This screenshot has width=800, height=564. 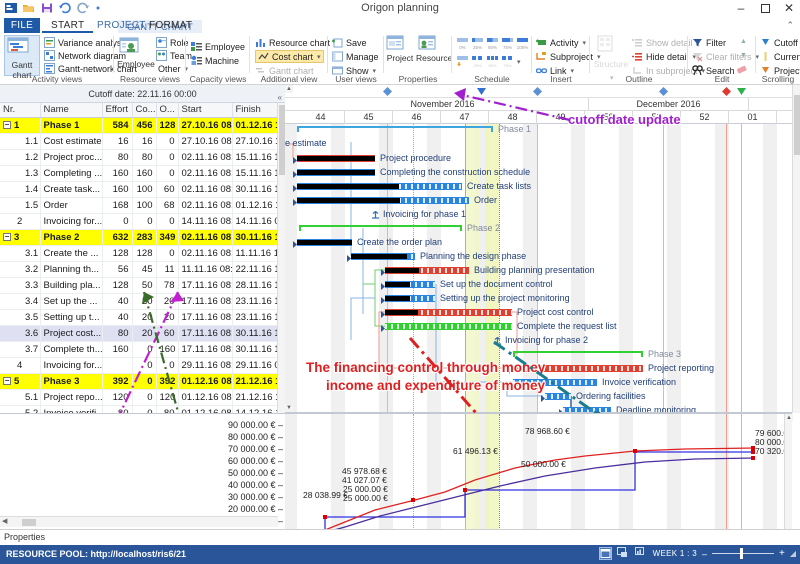 I want to click on role-item: Role, so click(x=172, y=42).